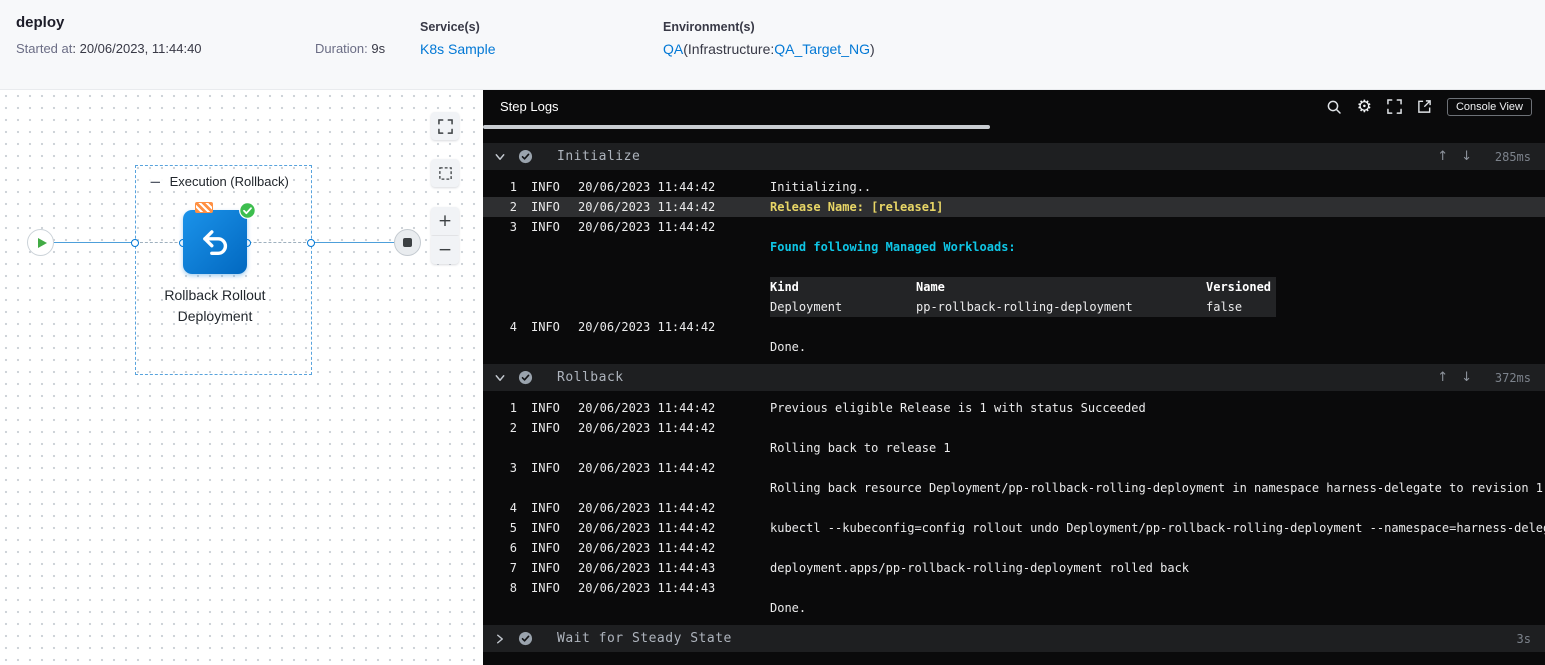 The height and width of the screenshot is (665, 1545). Describe the element at coordinates (229, 181) in the screenshot. I see `execution-group-label: Execution (Rollback)` at that location.